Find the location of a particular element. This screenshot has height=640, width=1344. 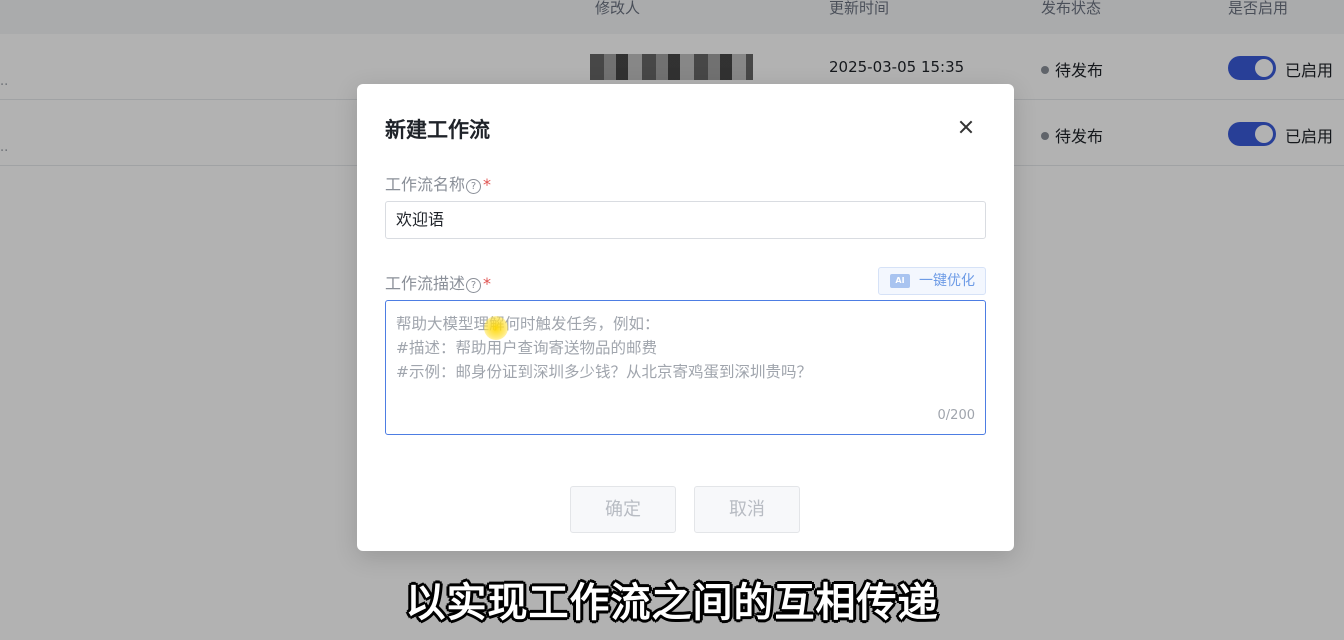

confirm-button: 确定 is located at coordinates (623, 509).